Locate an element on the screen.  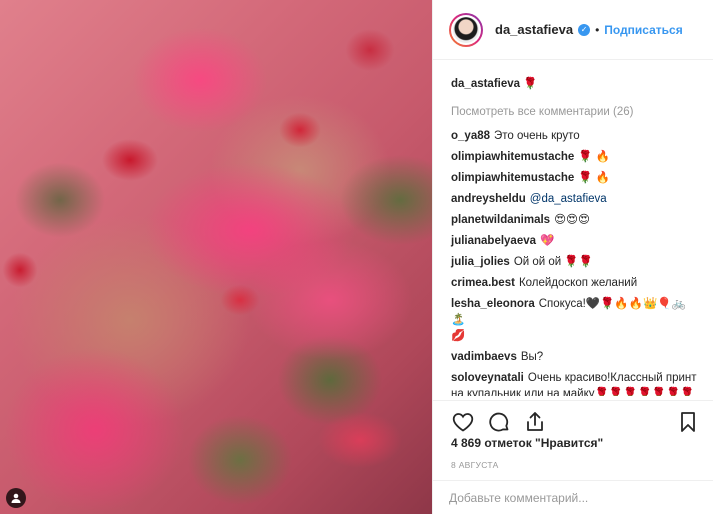
post-header: da_astafieva ✓ • Подписаться is located at coordinates (573, 30).